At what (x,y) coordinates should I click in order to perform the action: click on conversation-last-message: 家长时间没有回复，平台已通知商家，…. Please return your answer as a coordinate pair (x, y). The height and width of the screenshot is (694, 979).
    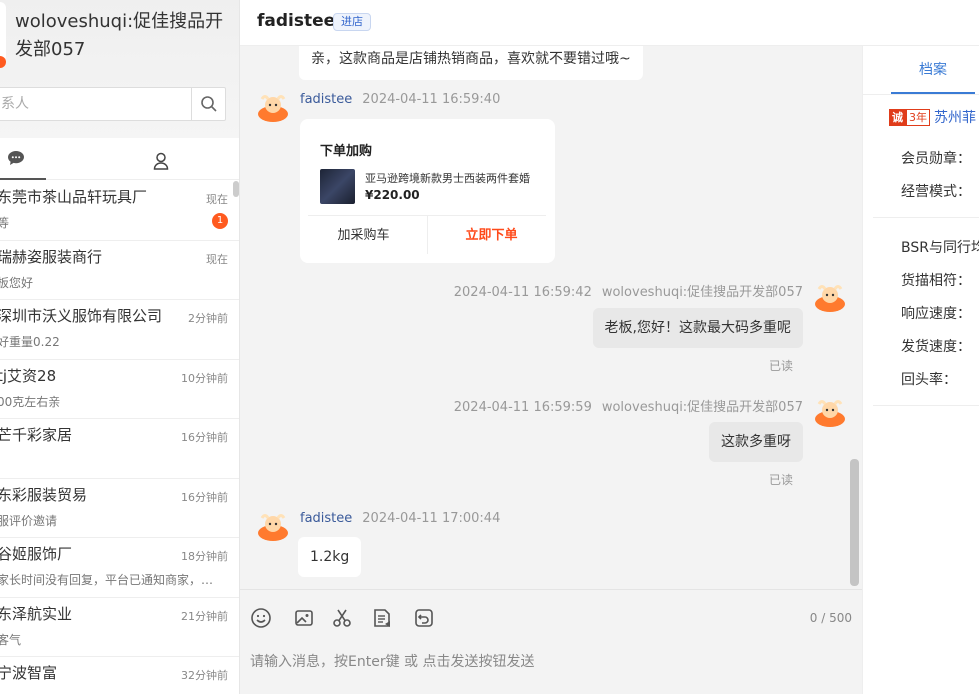
    Looking at the image, I should click on (107, 580).